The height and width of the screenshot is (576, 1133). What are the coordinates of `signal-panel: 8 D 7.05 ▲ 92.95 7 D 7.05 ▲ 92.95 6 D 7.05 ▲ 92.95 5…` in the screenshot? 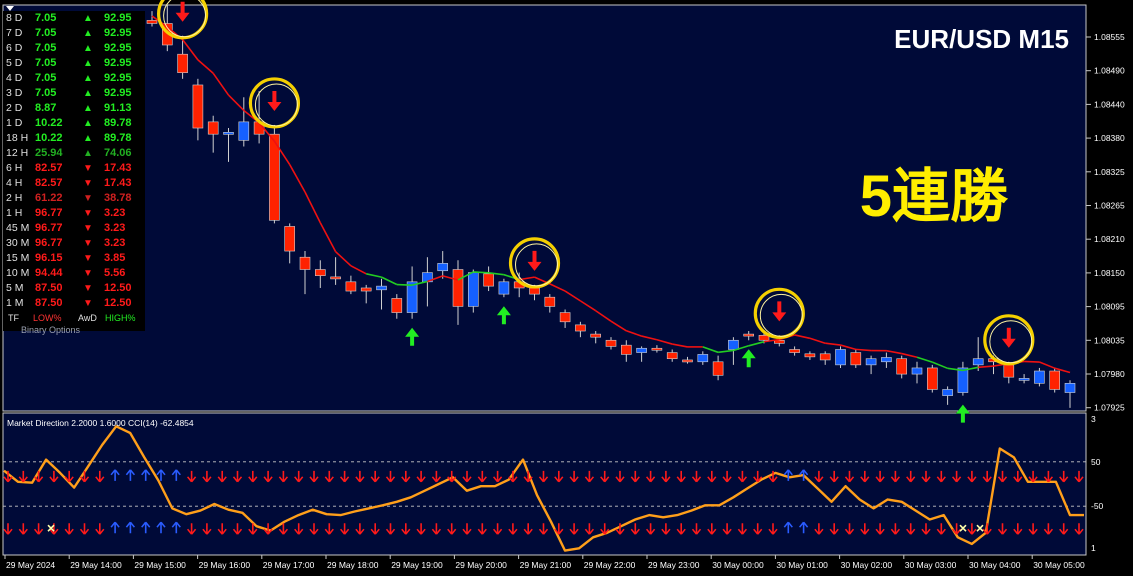 It's located at (74, 173).